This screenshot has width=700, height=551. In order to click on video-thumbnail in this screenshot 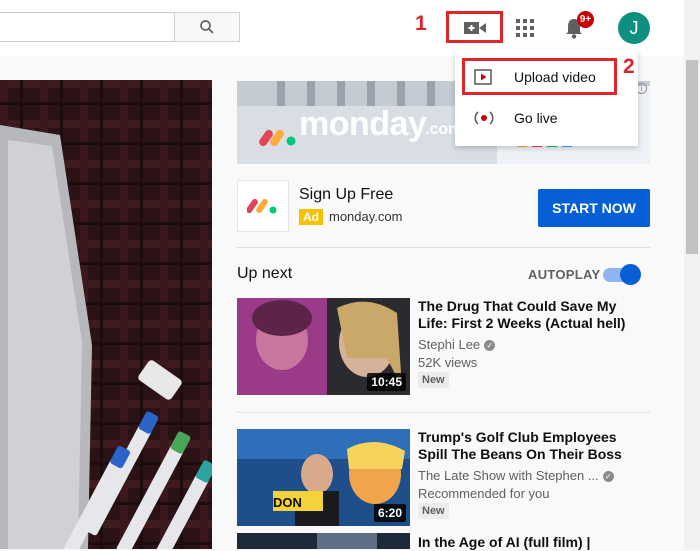, I will do `click(323, 541)`.